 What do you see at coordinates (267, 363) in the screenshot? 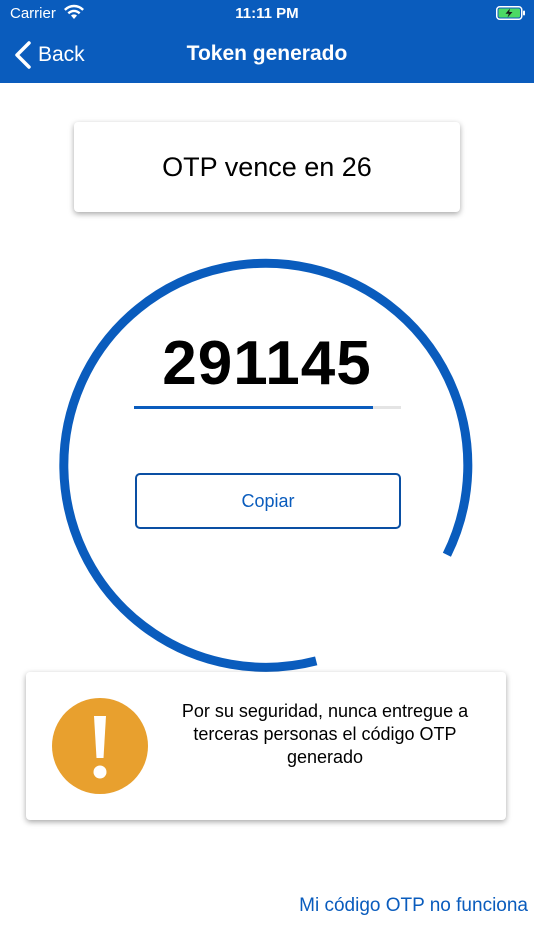
I see `otp-token-value: 291145` at bounding box center [267, 363].